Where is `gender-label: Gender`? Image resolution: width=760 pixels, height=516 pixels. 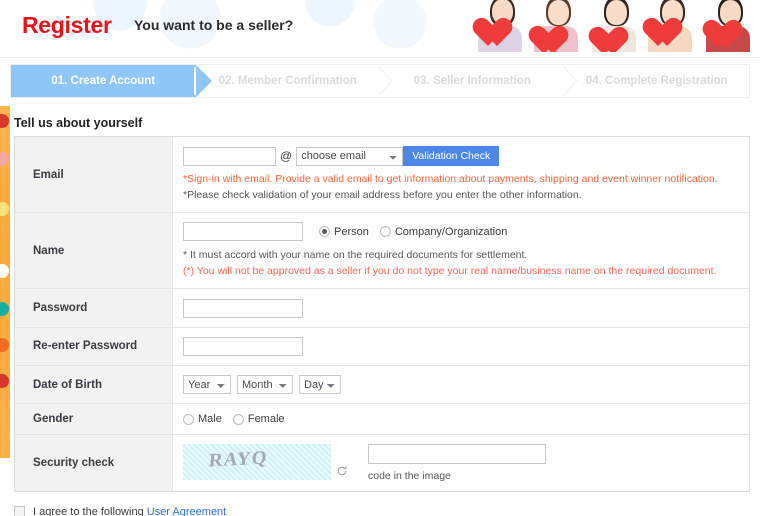 gender-label: Gender is located at coordinates (94, 419).